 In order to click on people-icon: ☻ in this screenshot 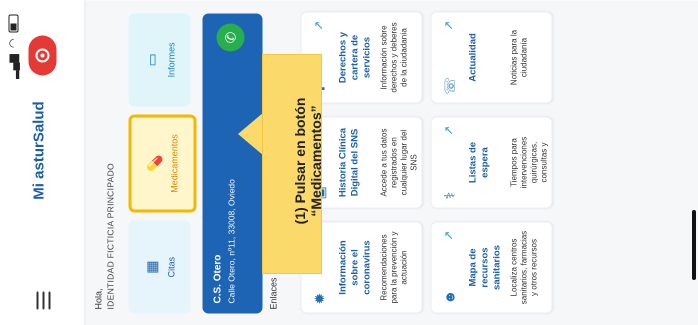, I will do `click(449, 296)`.